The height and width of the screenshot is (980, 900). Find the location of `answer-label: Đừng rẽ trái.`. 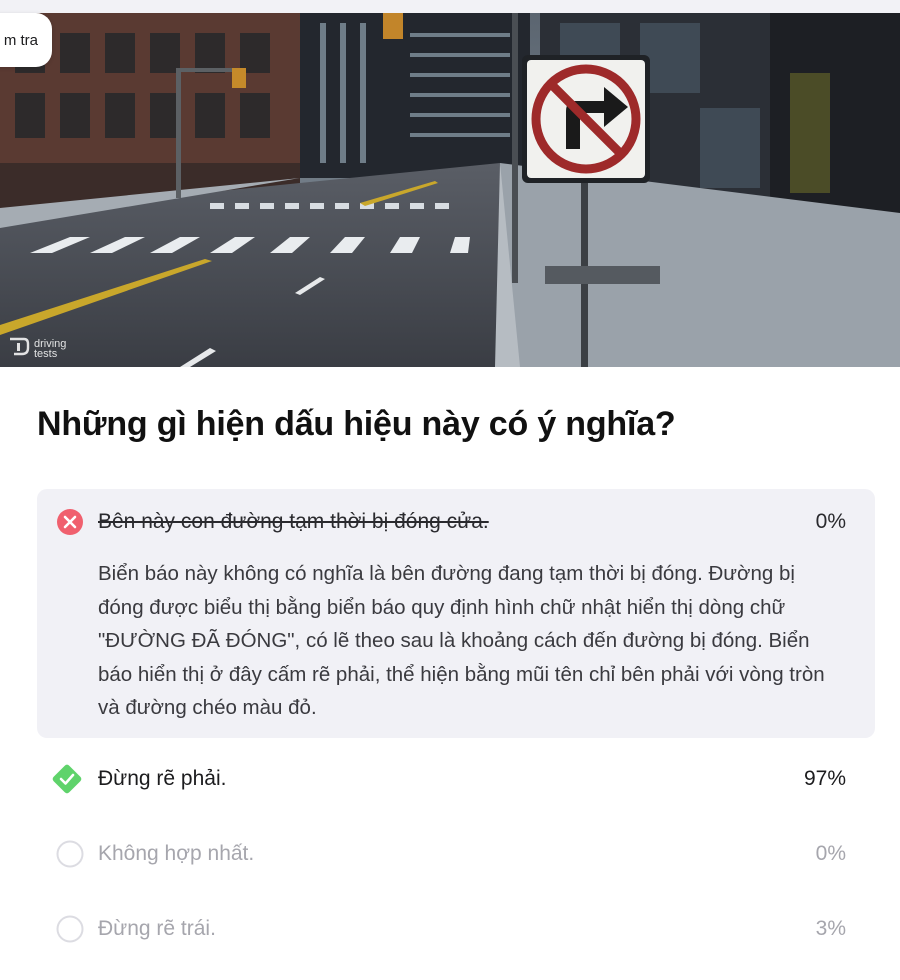

answer-label: Đừng rẽ trái. is located at coordinates (157, 928).